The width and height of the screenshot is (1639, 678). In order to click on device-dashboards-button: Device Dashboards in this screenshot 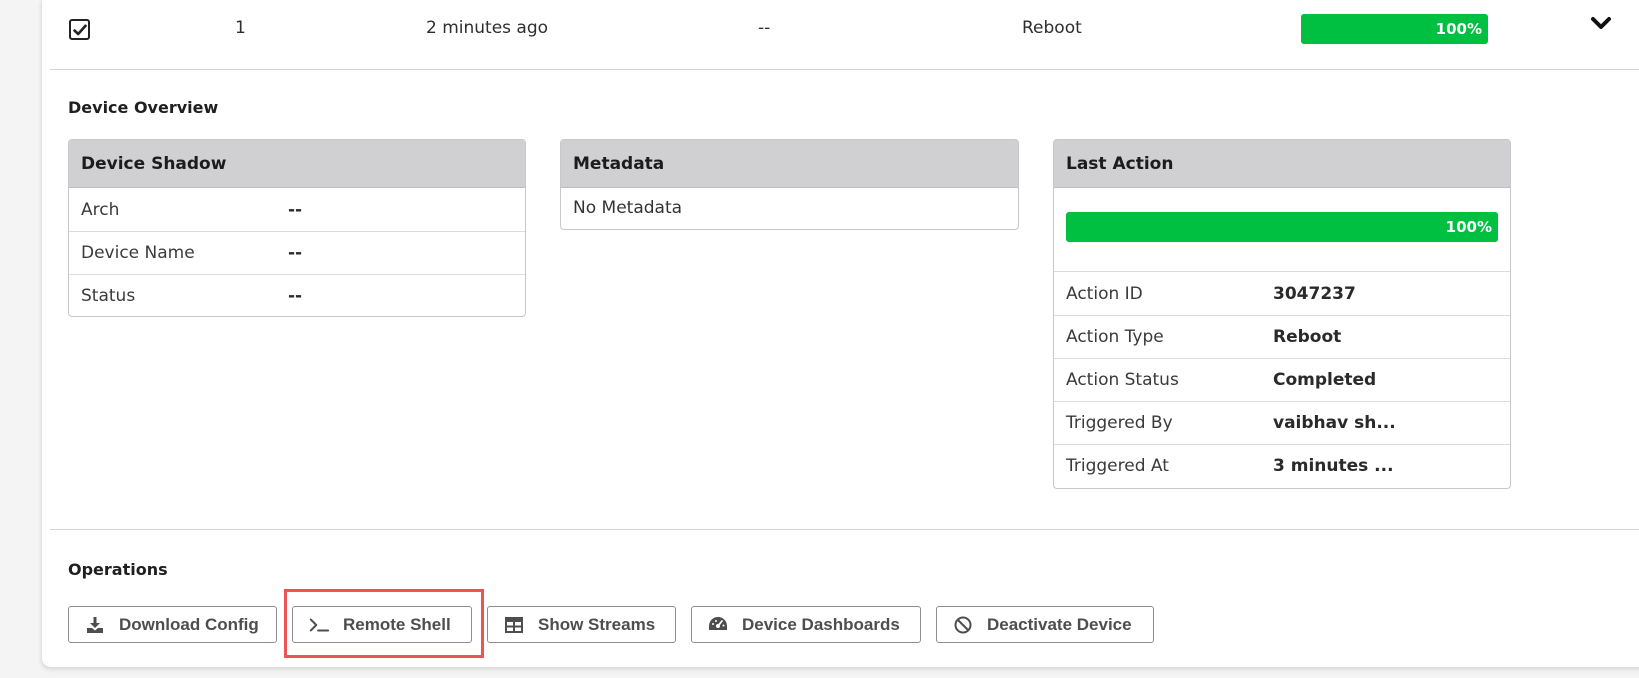, I will do `click(806, 624)`.